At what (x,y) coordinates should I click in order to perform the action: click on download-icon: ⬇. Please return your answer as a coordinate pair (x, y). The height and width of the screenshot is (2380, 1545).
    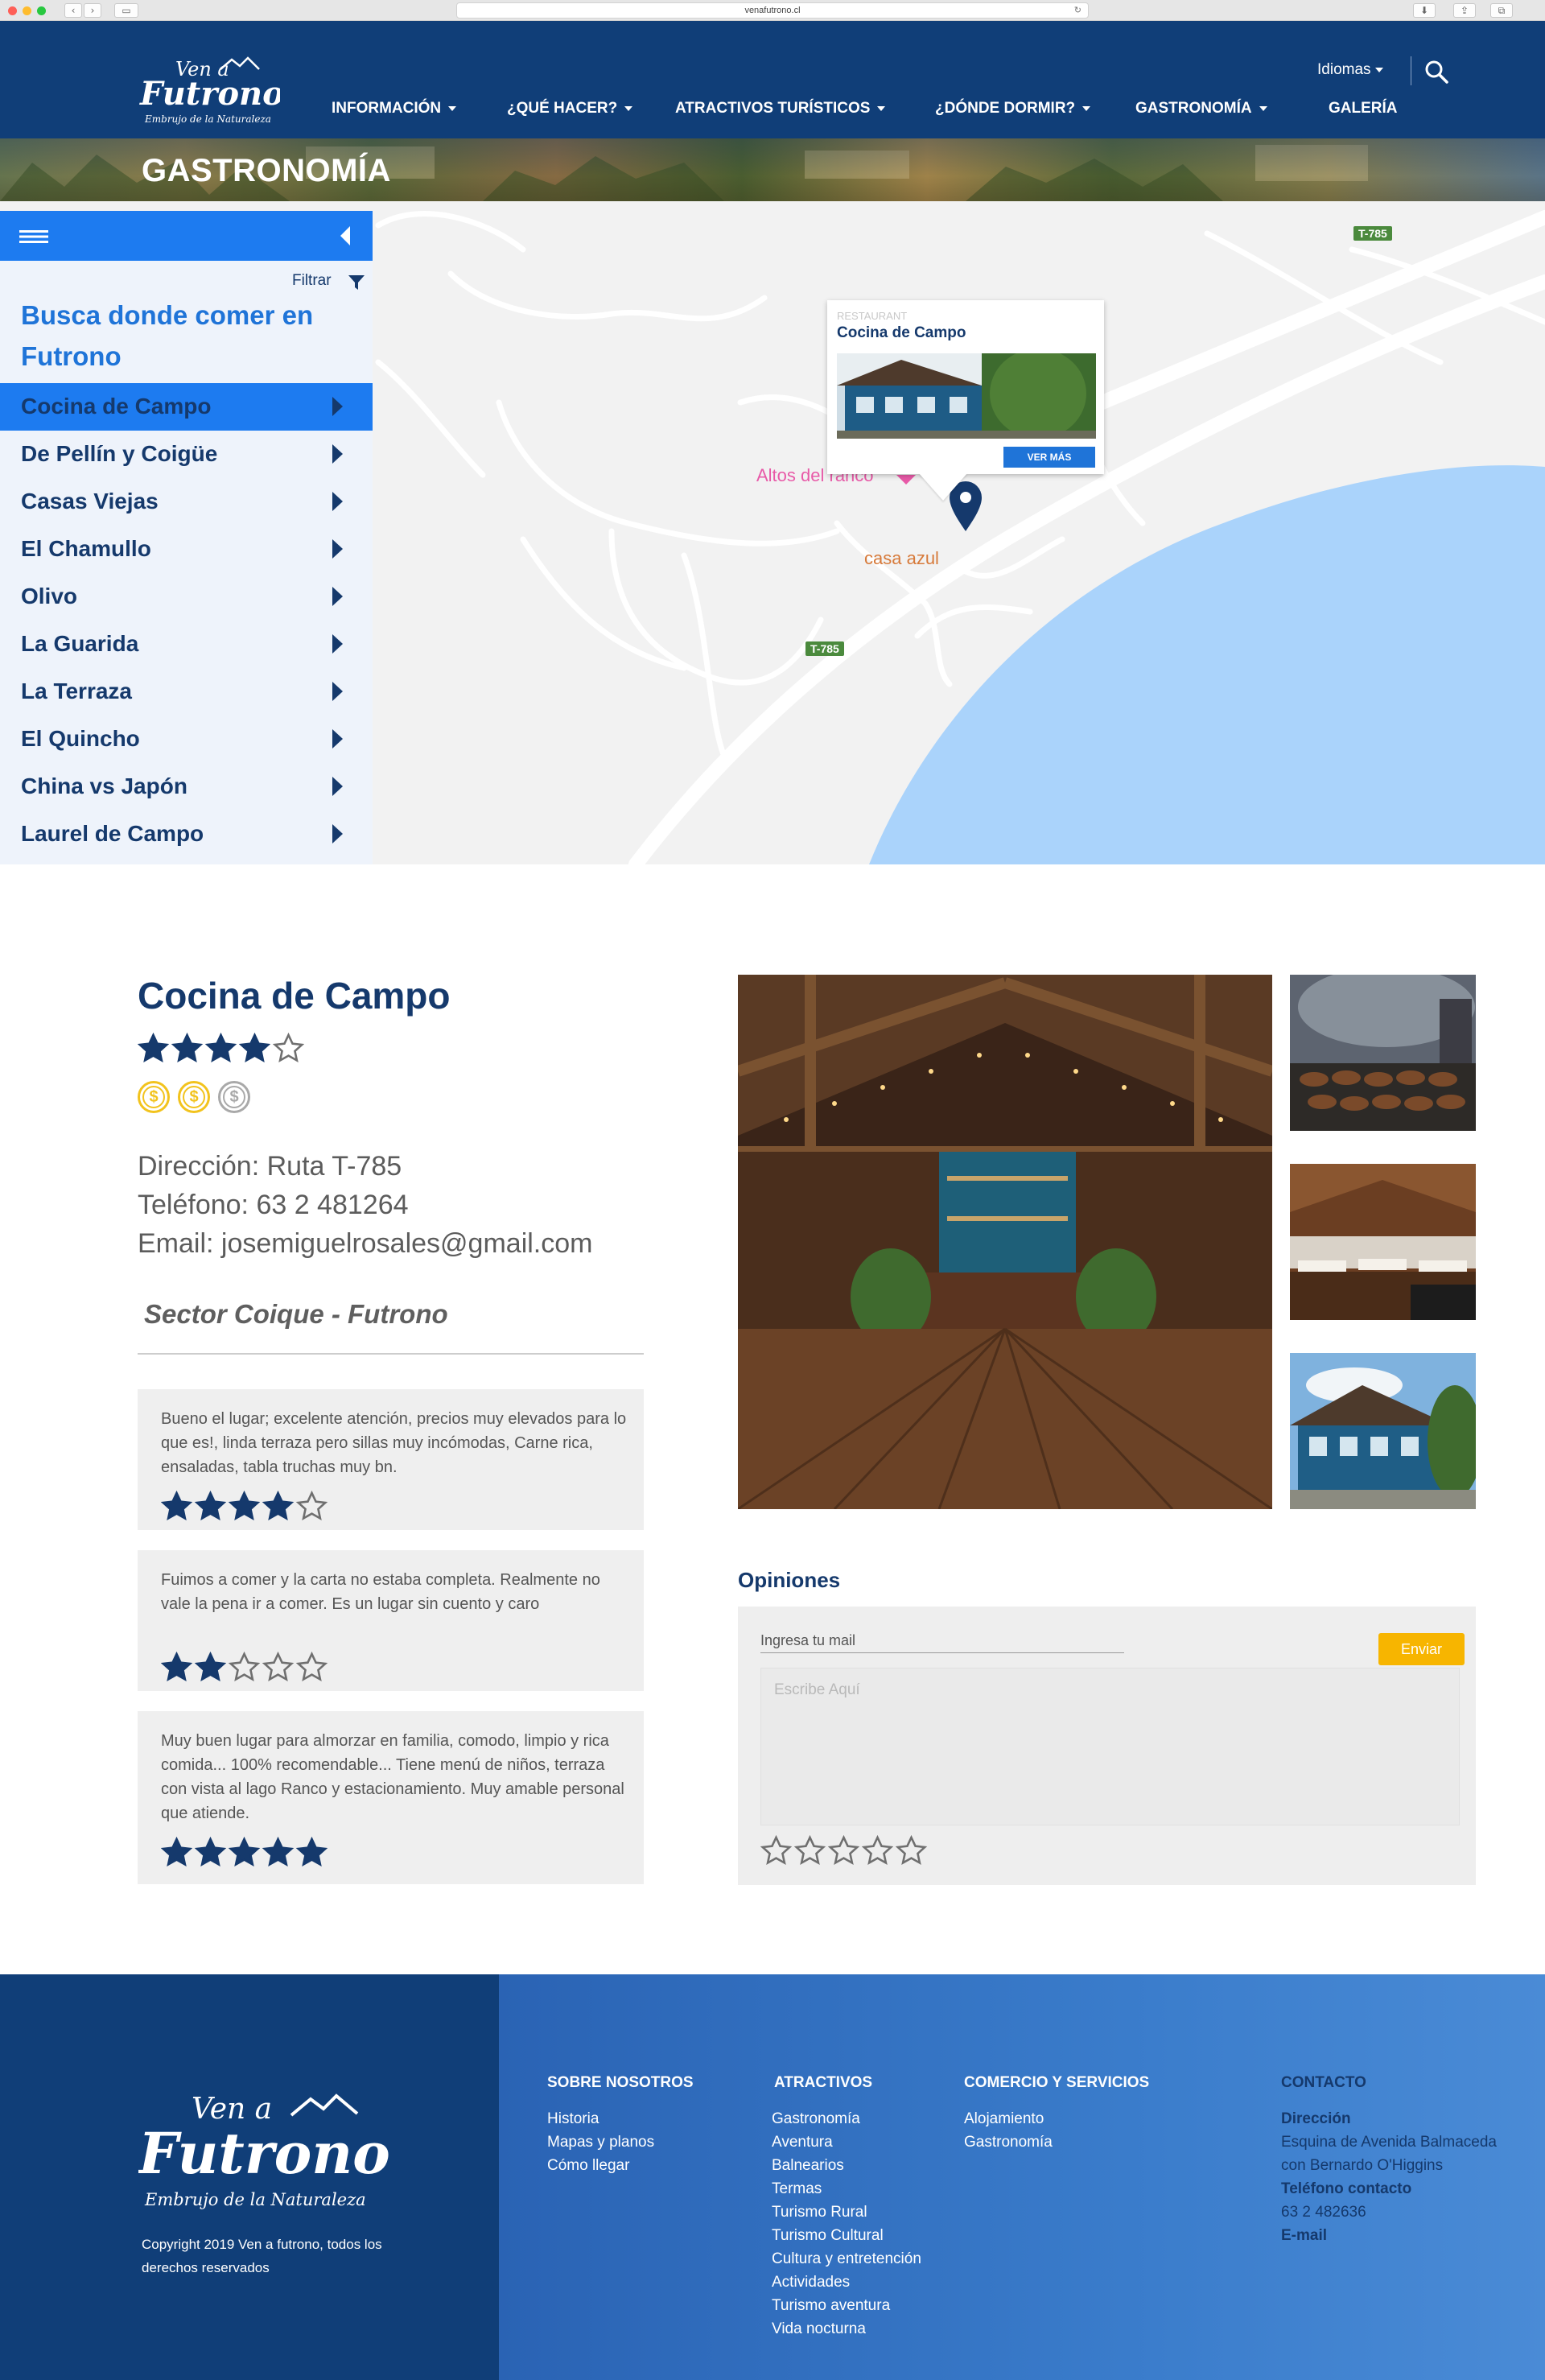
    Looking at the image, I should click on (1424, 10).